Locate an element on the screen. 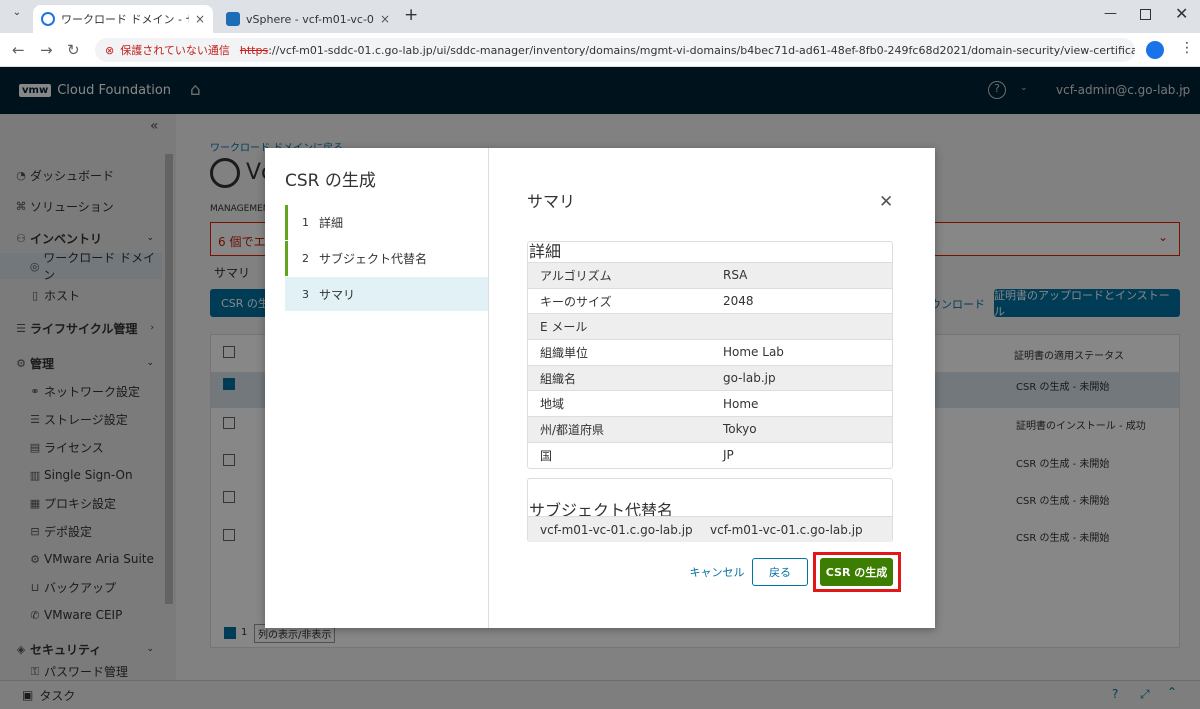  details-value: JP is located at coordinates (728, 455).